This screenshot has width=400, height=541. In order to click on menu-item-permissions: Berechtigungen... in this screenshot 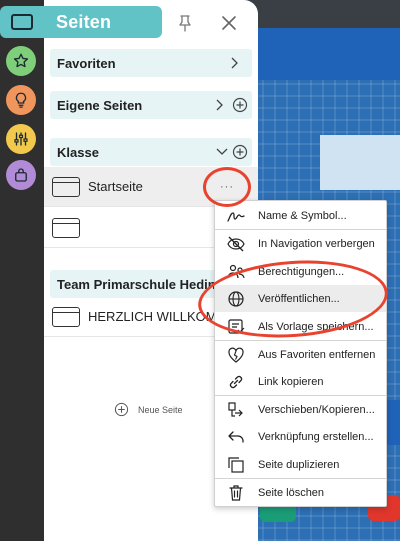, I will do `click(300, 271)`.